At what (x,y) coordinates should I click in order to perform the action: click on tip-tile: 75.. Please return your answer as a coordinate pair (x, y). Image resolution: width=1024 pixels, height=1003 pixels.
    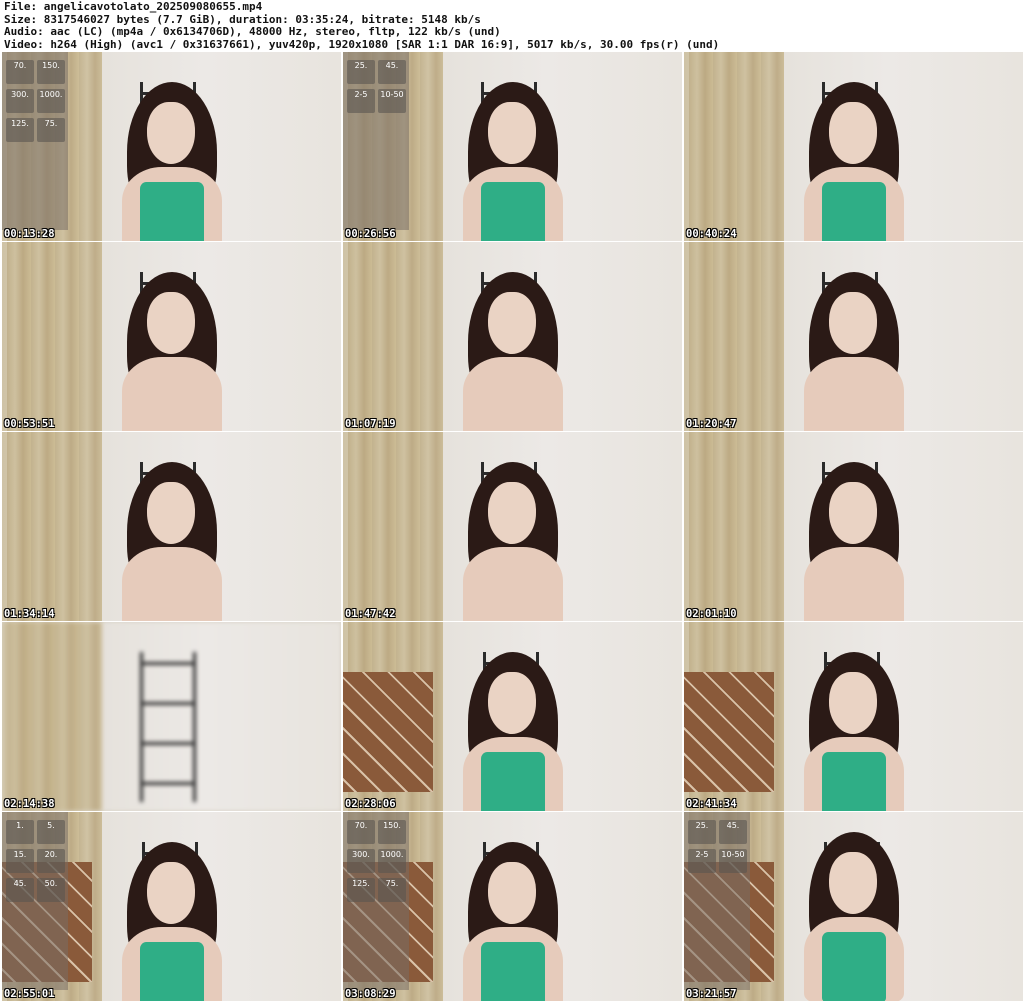
    Looking at the image, I should click on (392, 890).